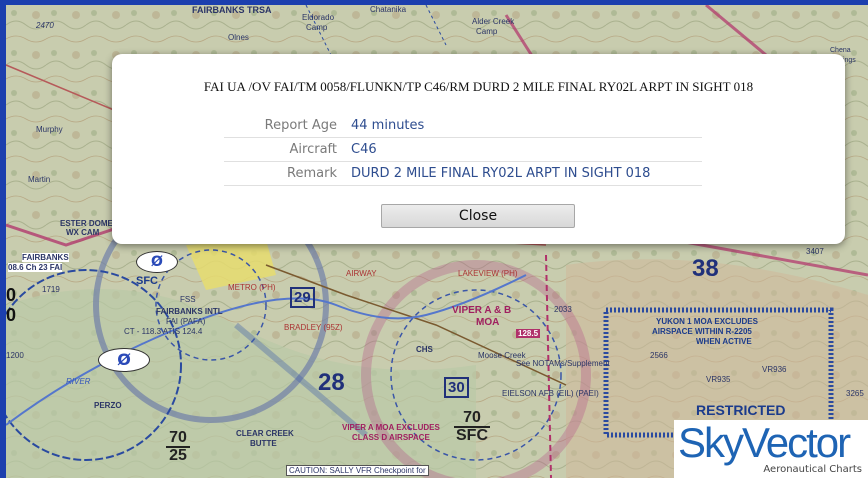  Describe the element at coordinates (815, 251) in the screenshot. I see `map-label-3407: 3407` at that location.